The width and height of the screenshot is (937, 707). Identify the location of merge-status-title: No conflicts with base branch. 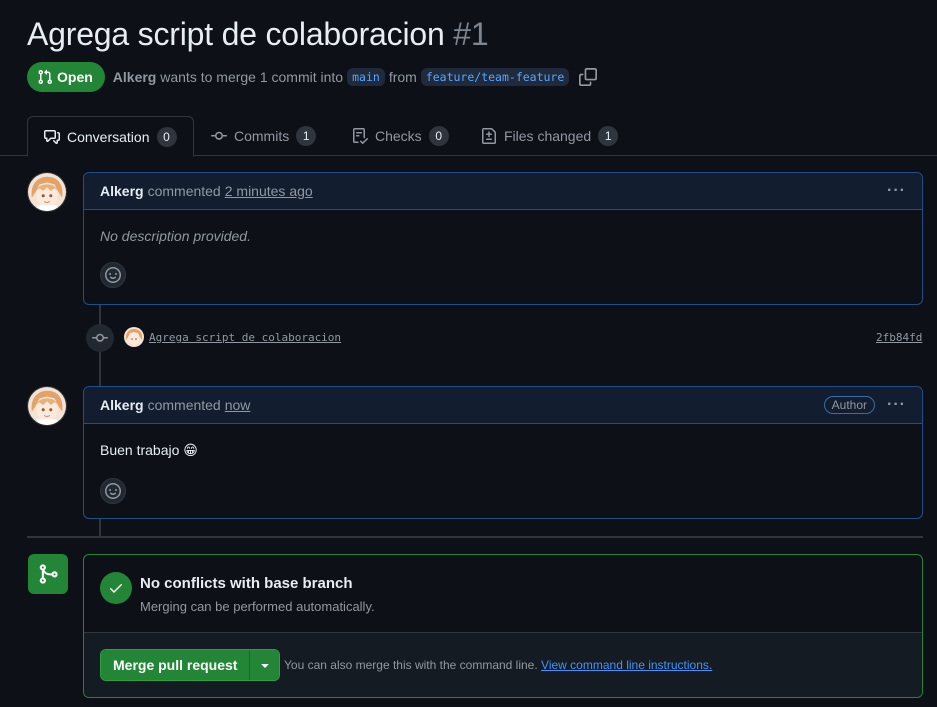
(246, 583).